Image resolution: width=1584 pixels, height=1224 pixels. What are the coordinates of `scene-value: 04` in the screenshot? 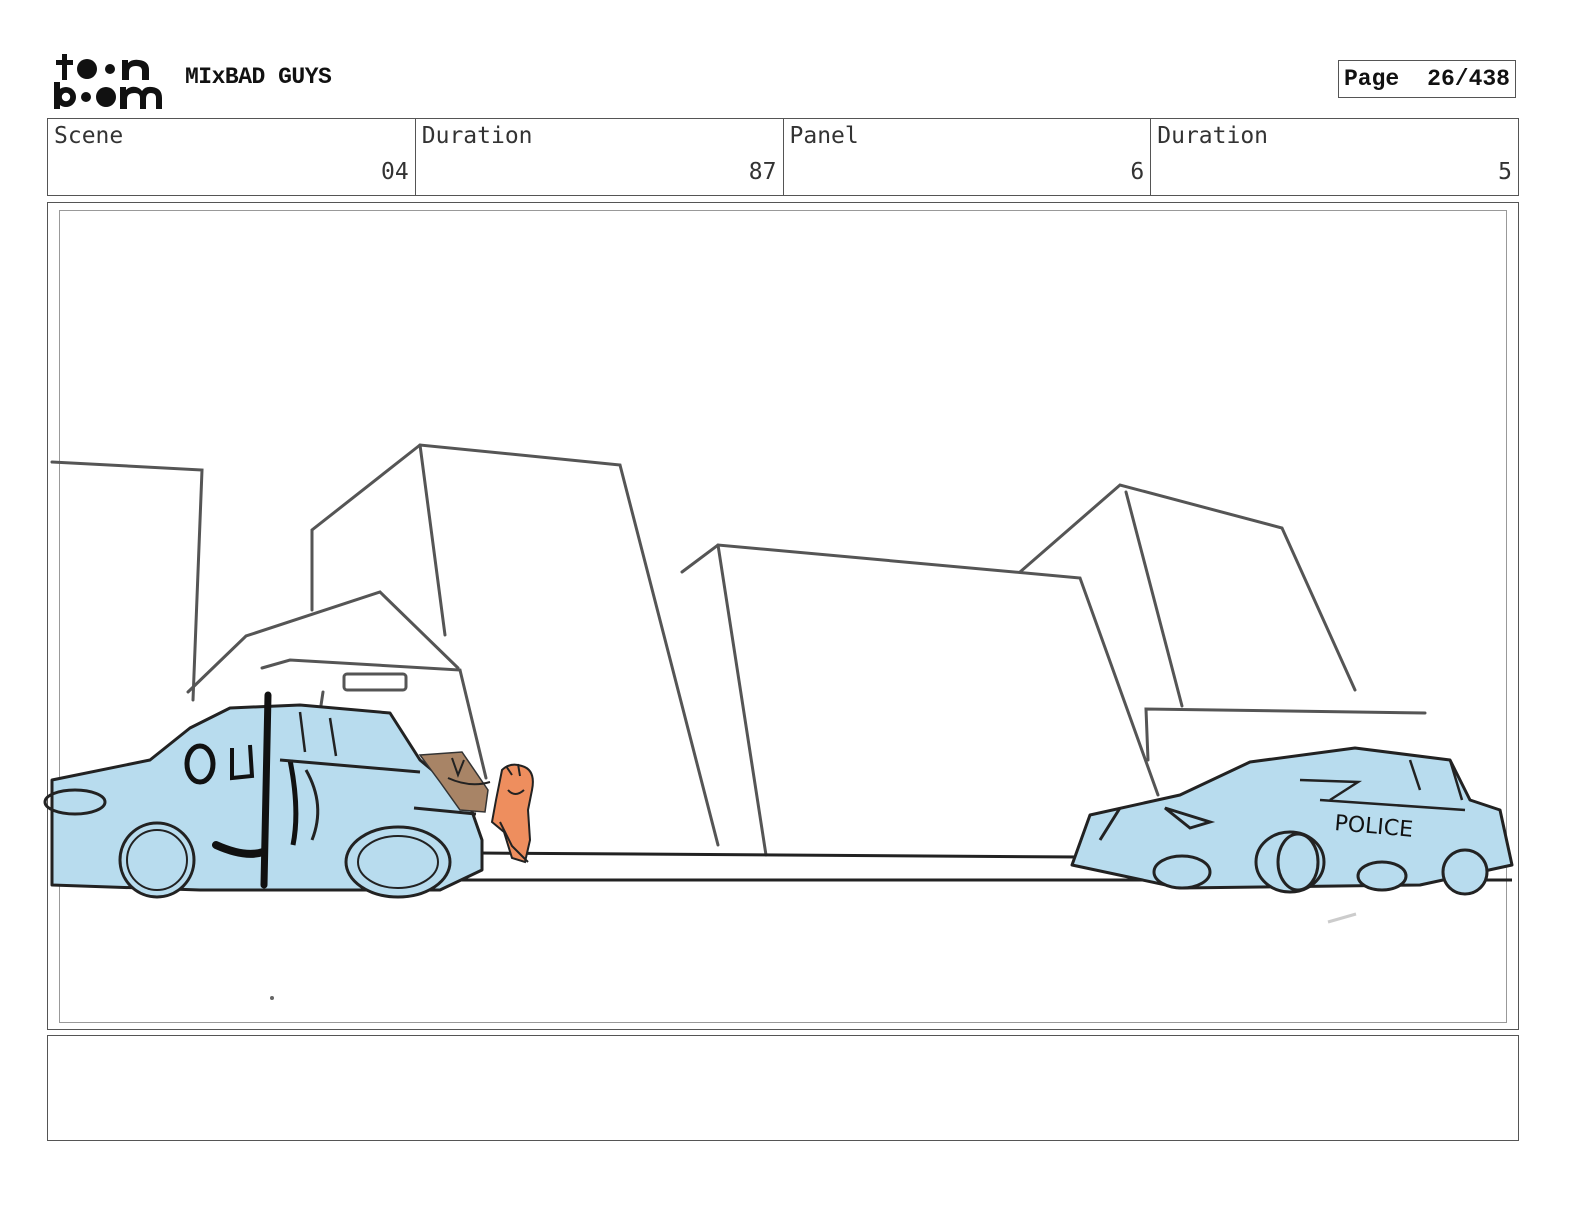 It's located at (395, 172).